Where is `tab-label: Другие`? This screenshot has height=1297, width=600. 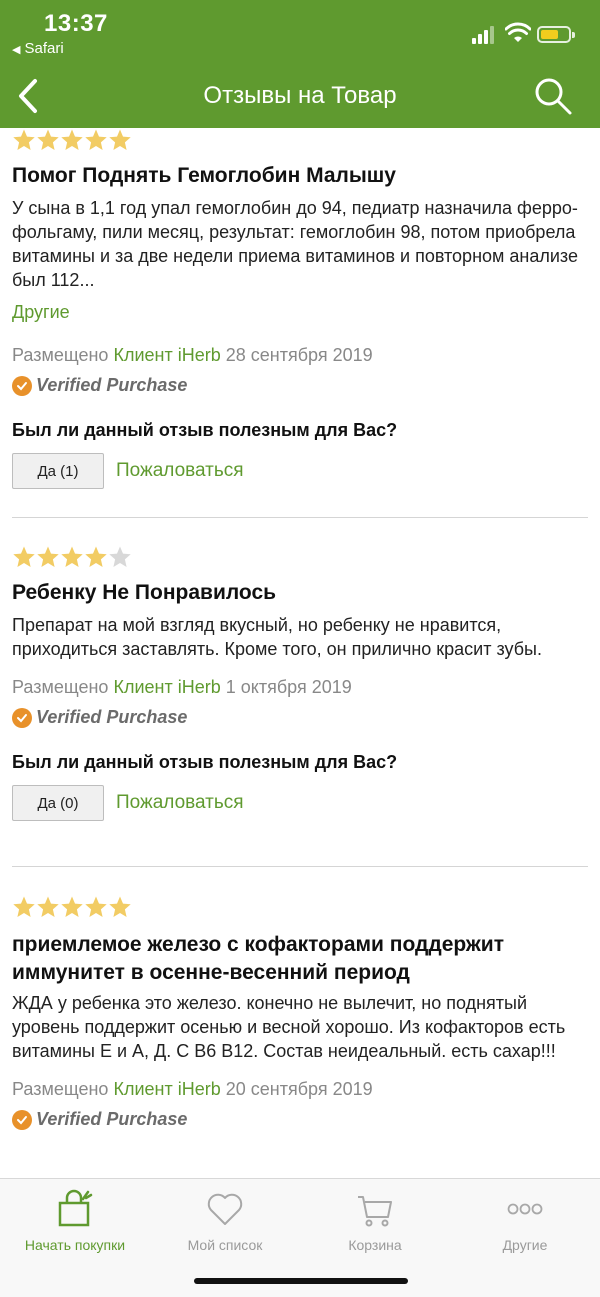
tab-label: Другие is located at coordinates (525, 1245).